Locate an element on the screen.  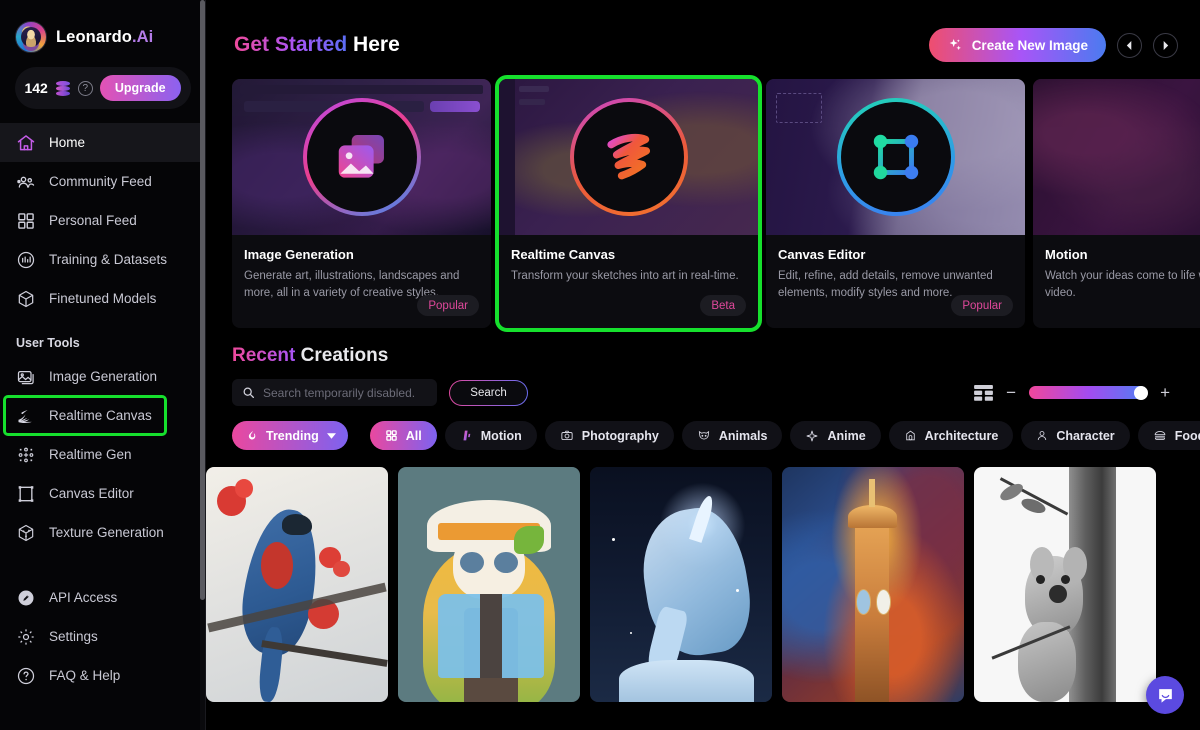
sidebar-item-image-generation: Image Generation is located at coordinates (102, 376).